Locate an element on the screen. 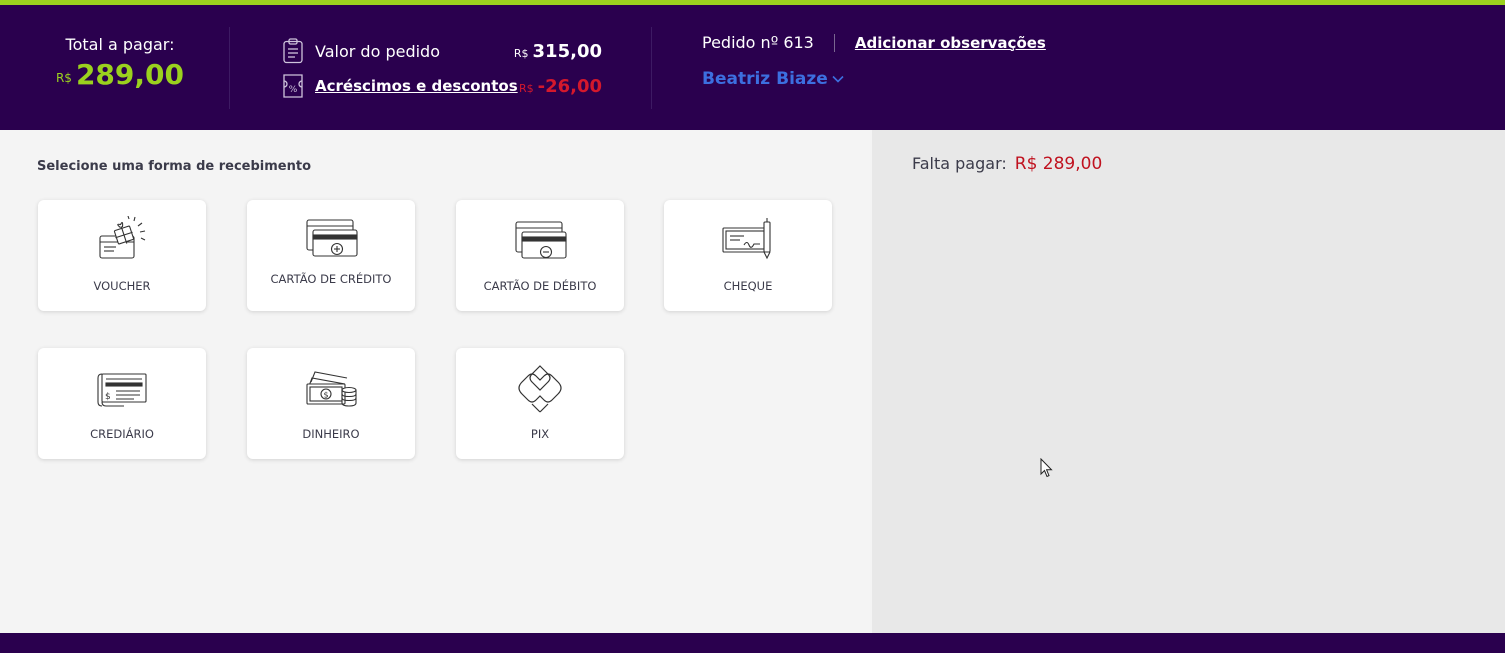 The image size is (1505, 653). add-notes-link: Adicionar observações is located at coordinates (950, 43).